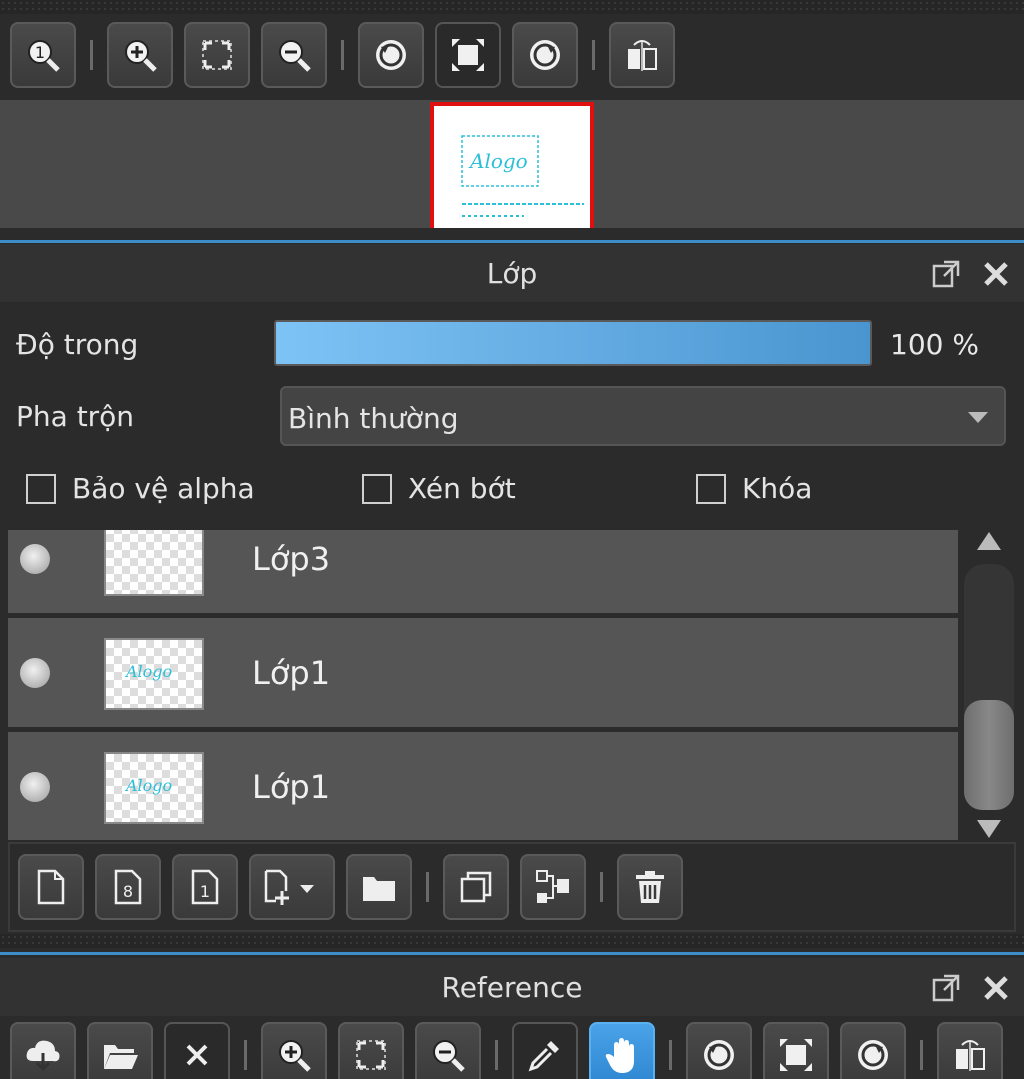 The height and width of the screenshot is (1079, 1024). I want to click on lock-checkbox: Khóa, so click(754, 488).